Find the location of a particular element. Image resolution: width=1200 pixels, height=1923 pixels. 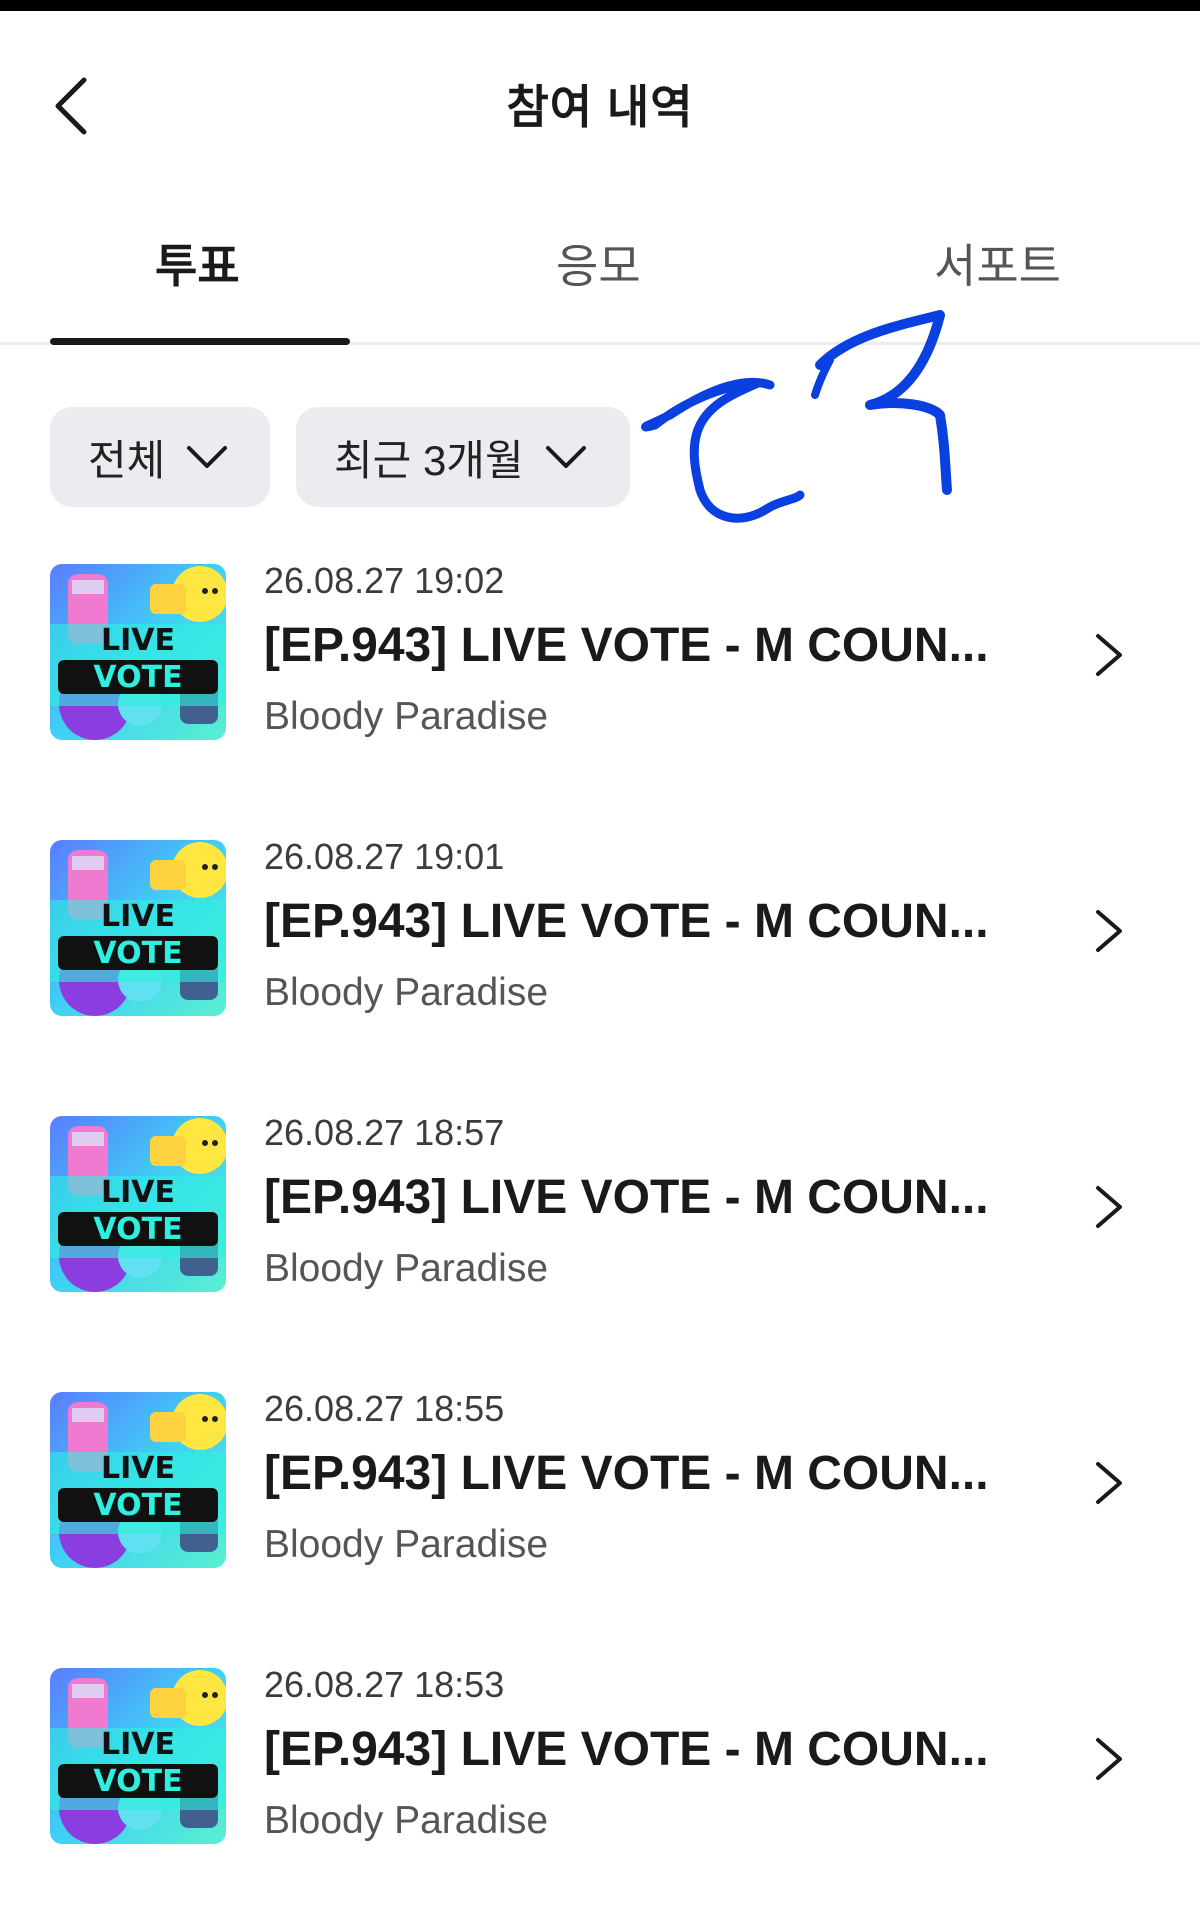

header: 참여 내역 is located at coordinates (600, 96).